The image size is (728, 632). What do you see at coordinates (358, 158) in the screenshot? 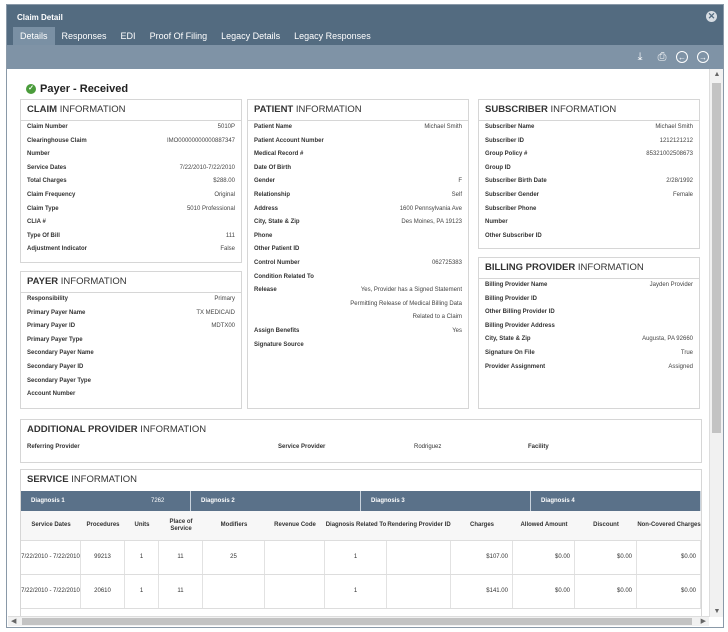
I see `info-row: Medical Record #` at bounding box center [358, 158].